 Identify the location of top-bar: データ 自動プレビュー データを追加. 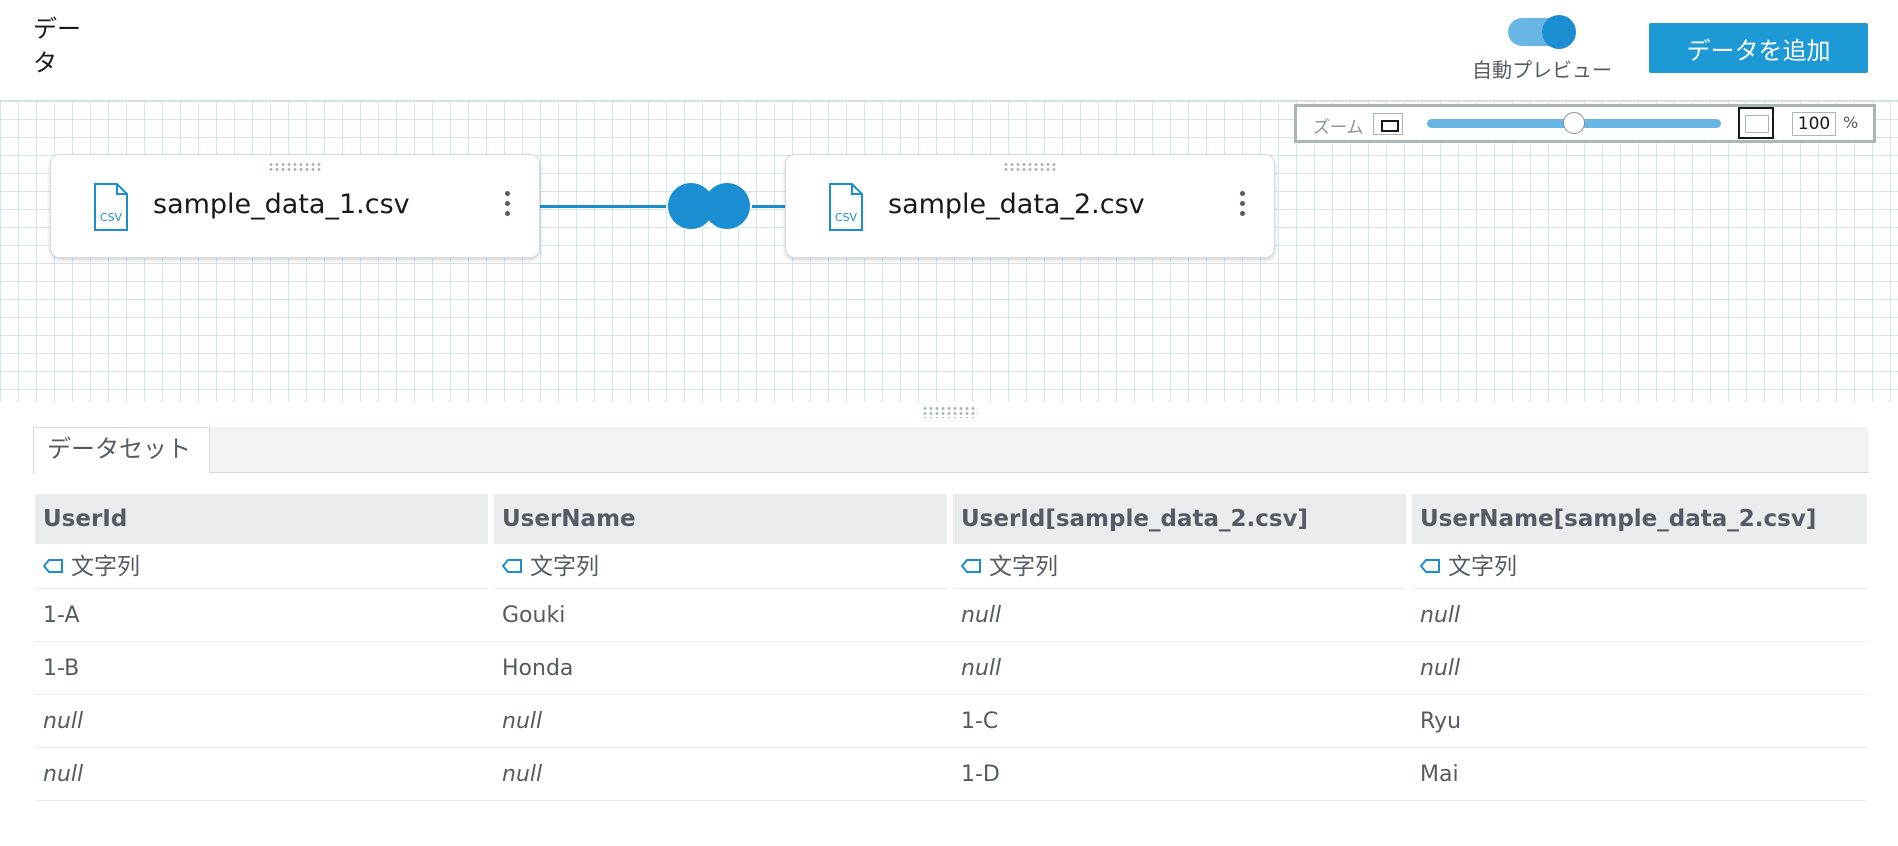
(949, 50).